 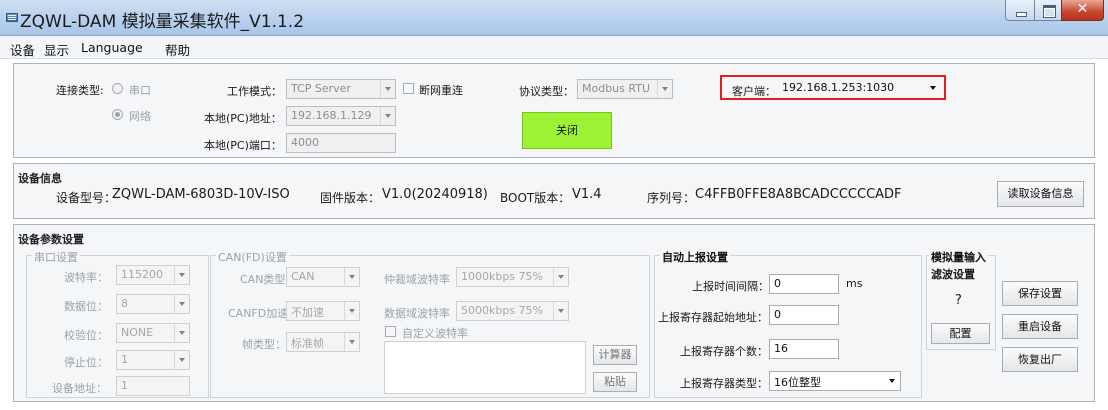 I want to click on protocol-select: Modbus RTU, so click(x=625, y=89).